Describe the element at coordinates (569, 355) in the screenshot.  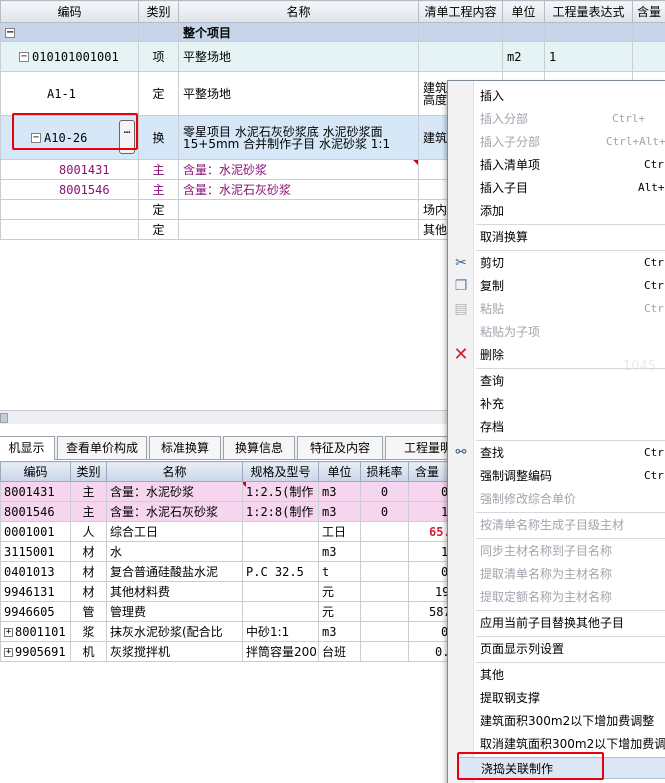
I see `menu-item-delete: 删除` at that location.